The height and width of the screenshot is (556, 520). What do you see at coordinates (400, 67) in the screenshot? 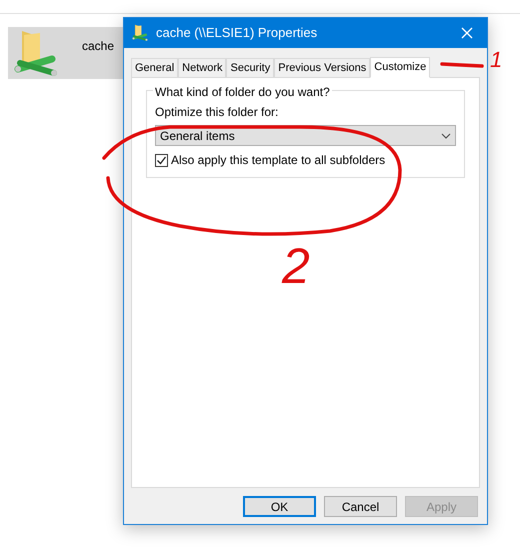
I see `tab: Customize` at bounding box center [400, 67].